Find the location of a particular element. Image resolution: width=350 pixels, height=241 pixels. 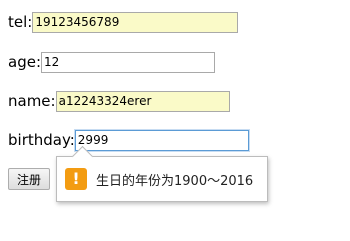

age-row: age: is located at coordinates (111, 62).